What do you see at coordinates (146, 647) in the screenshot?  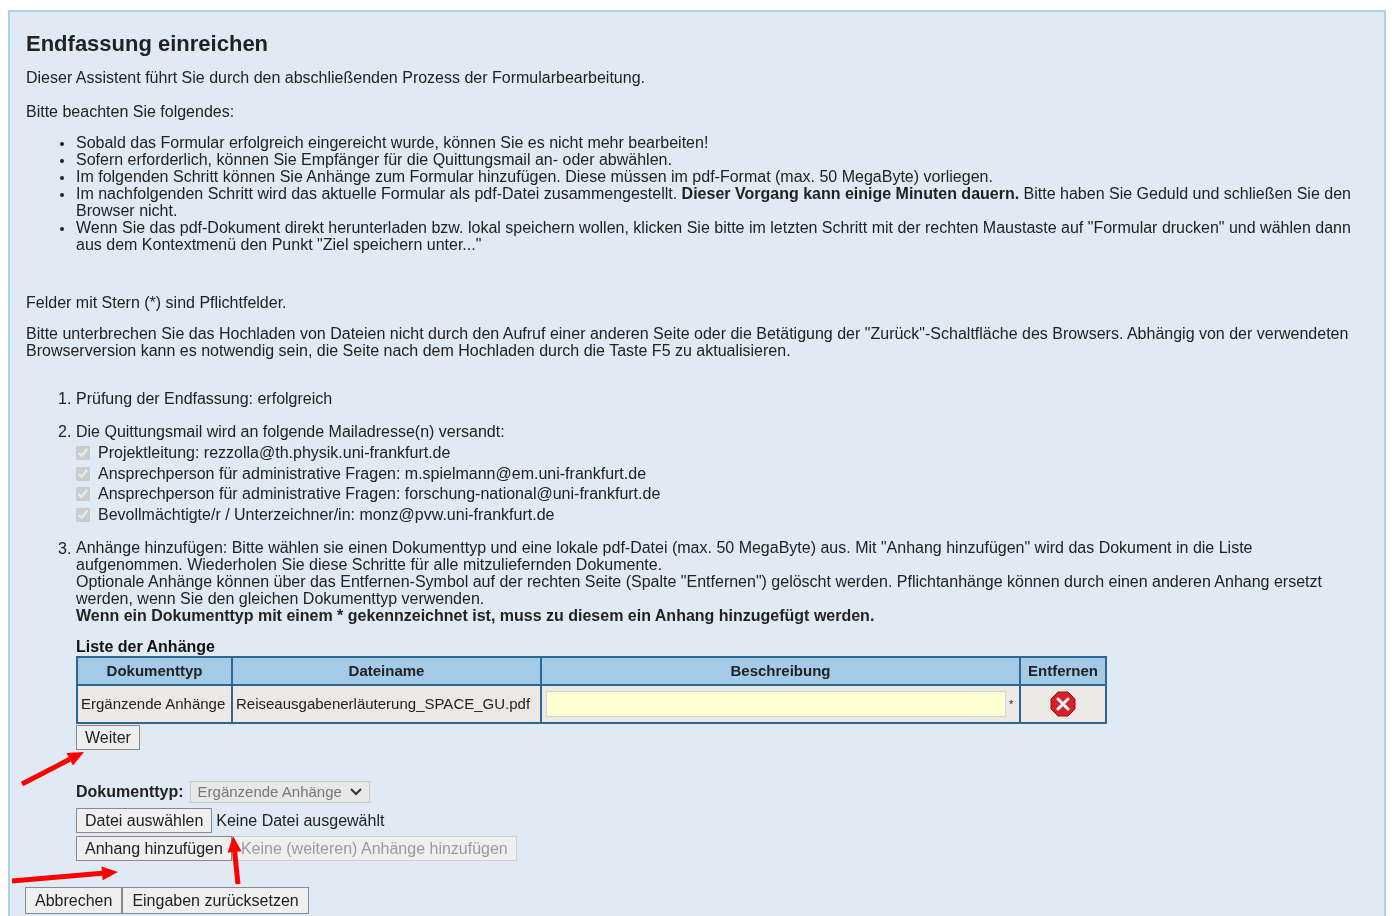 I see `table-caption: Liste der Anhänge` at bounding box center [146, 647].